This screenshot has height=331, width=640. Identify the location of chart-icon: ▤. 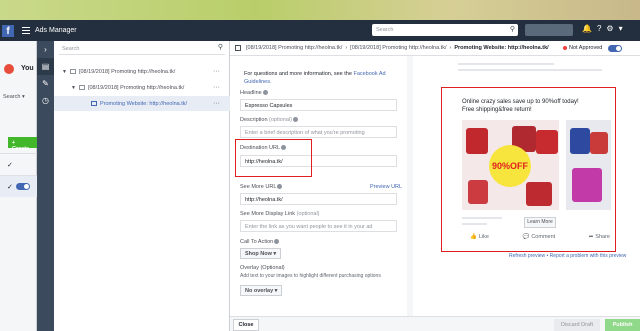
(45, 66).